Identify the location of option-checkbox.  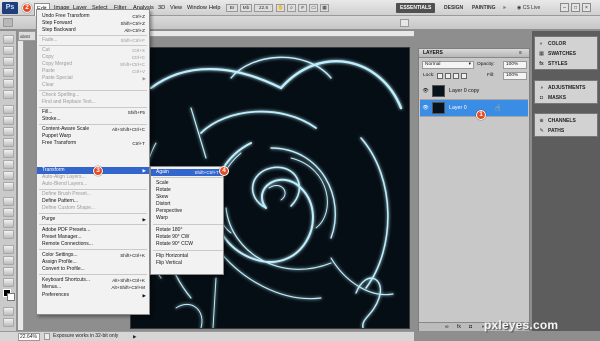
(404, 23).